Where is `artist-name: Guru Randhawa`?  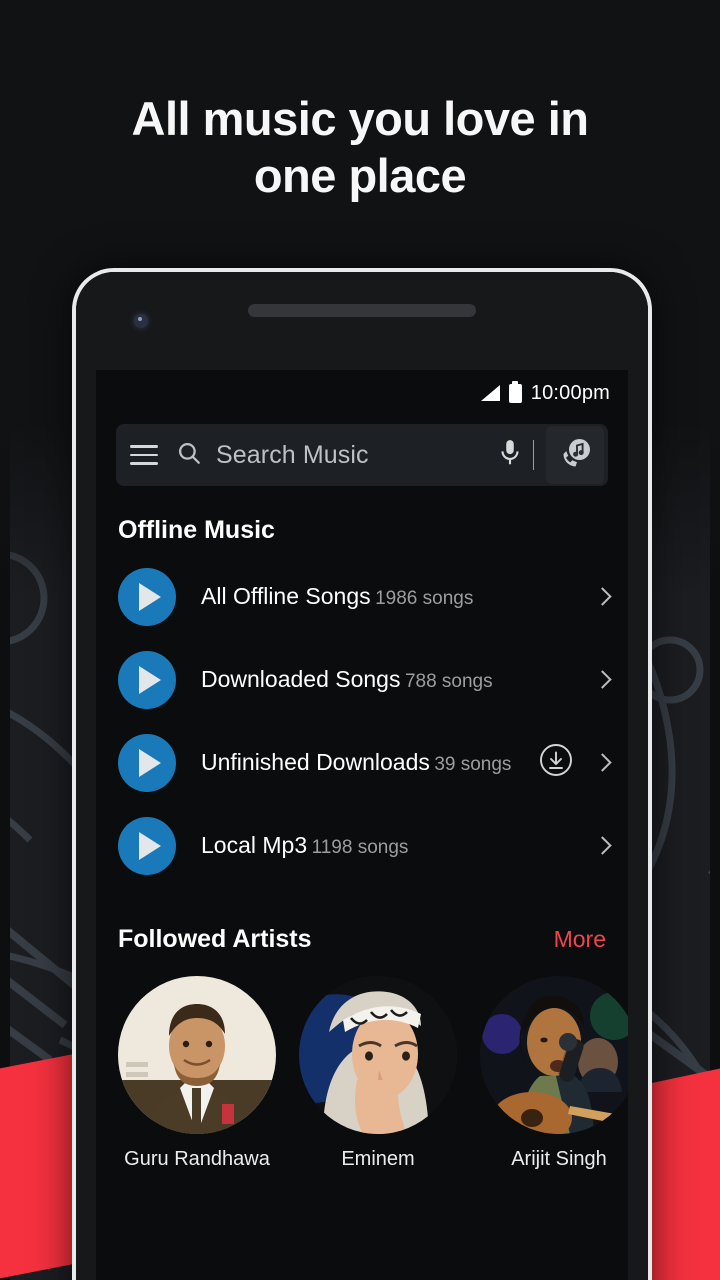
artist-name: Guru Randhawa is located at coordinates (197, 1159).